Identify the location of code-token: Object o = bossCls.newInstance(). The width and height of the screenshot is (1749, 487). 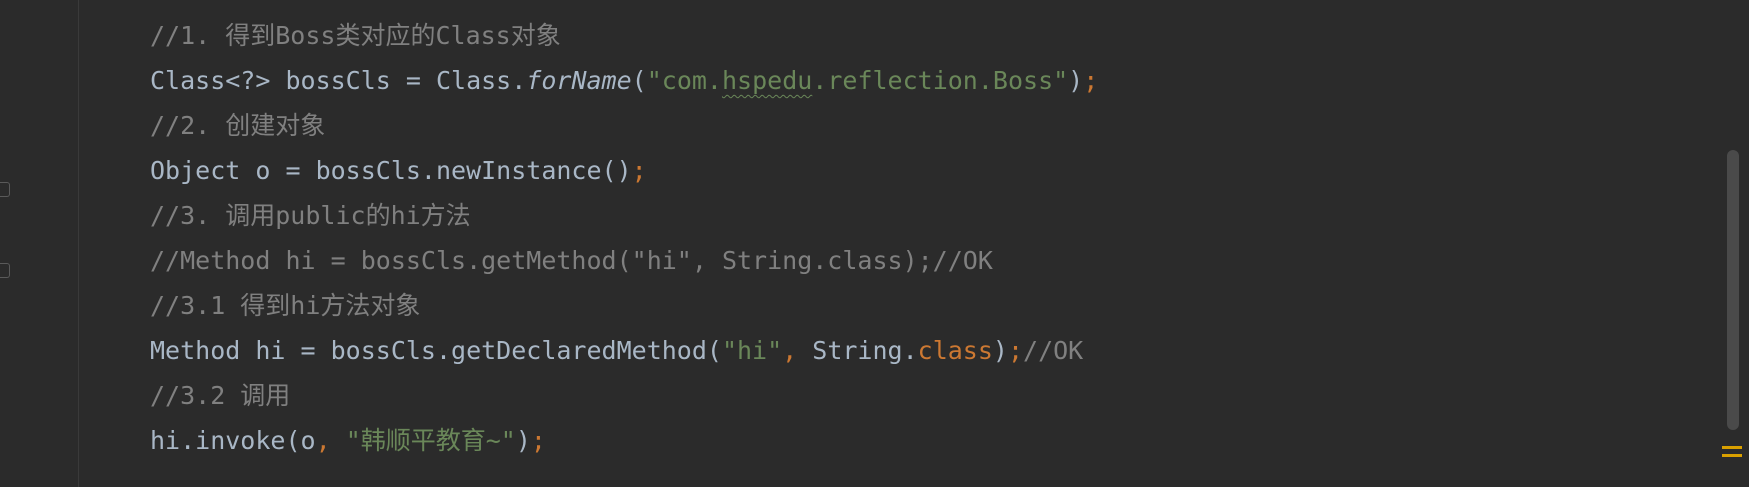
(391, 170).